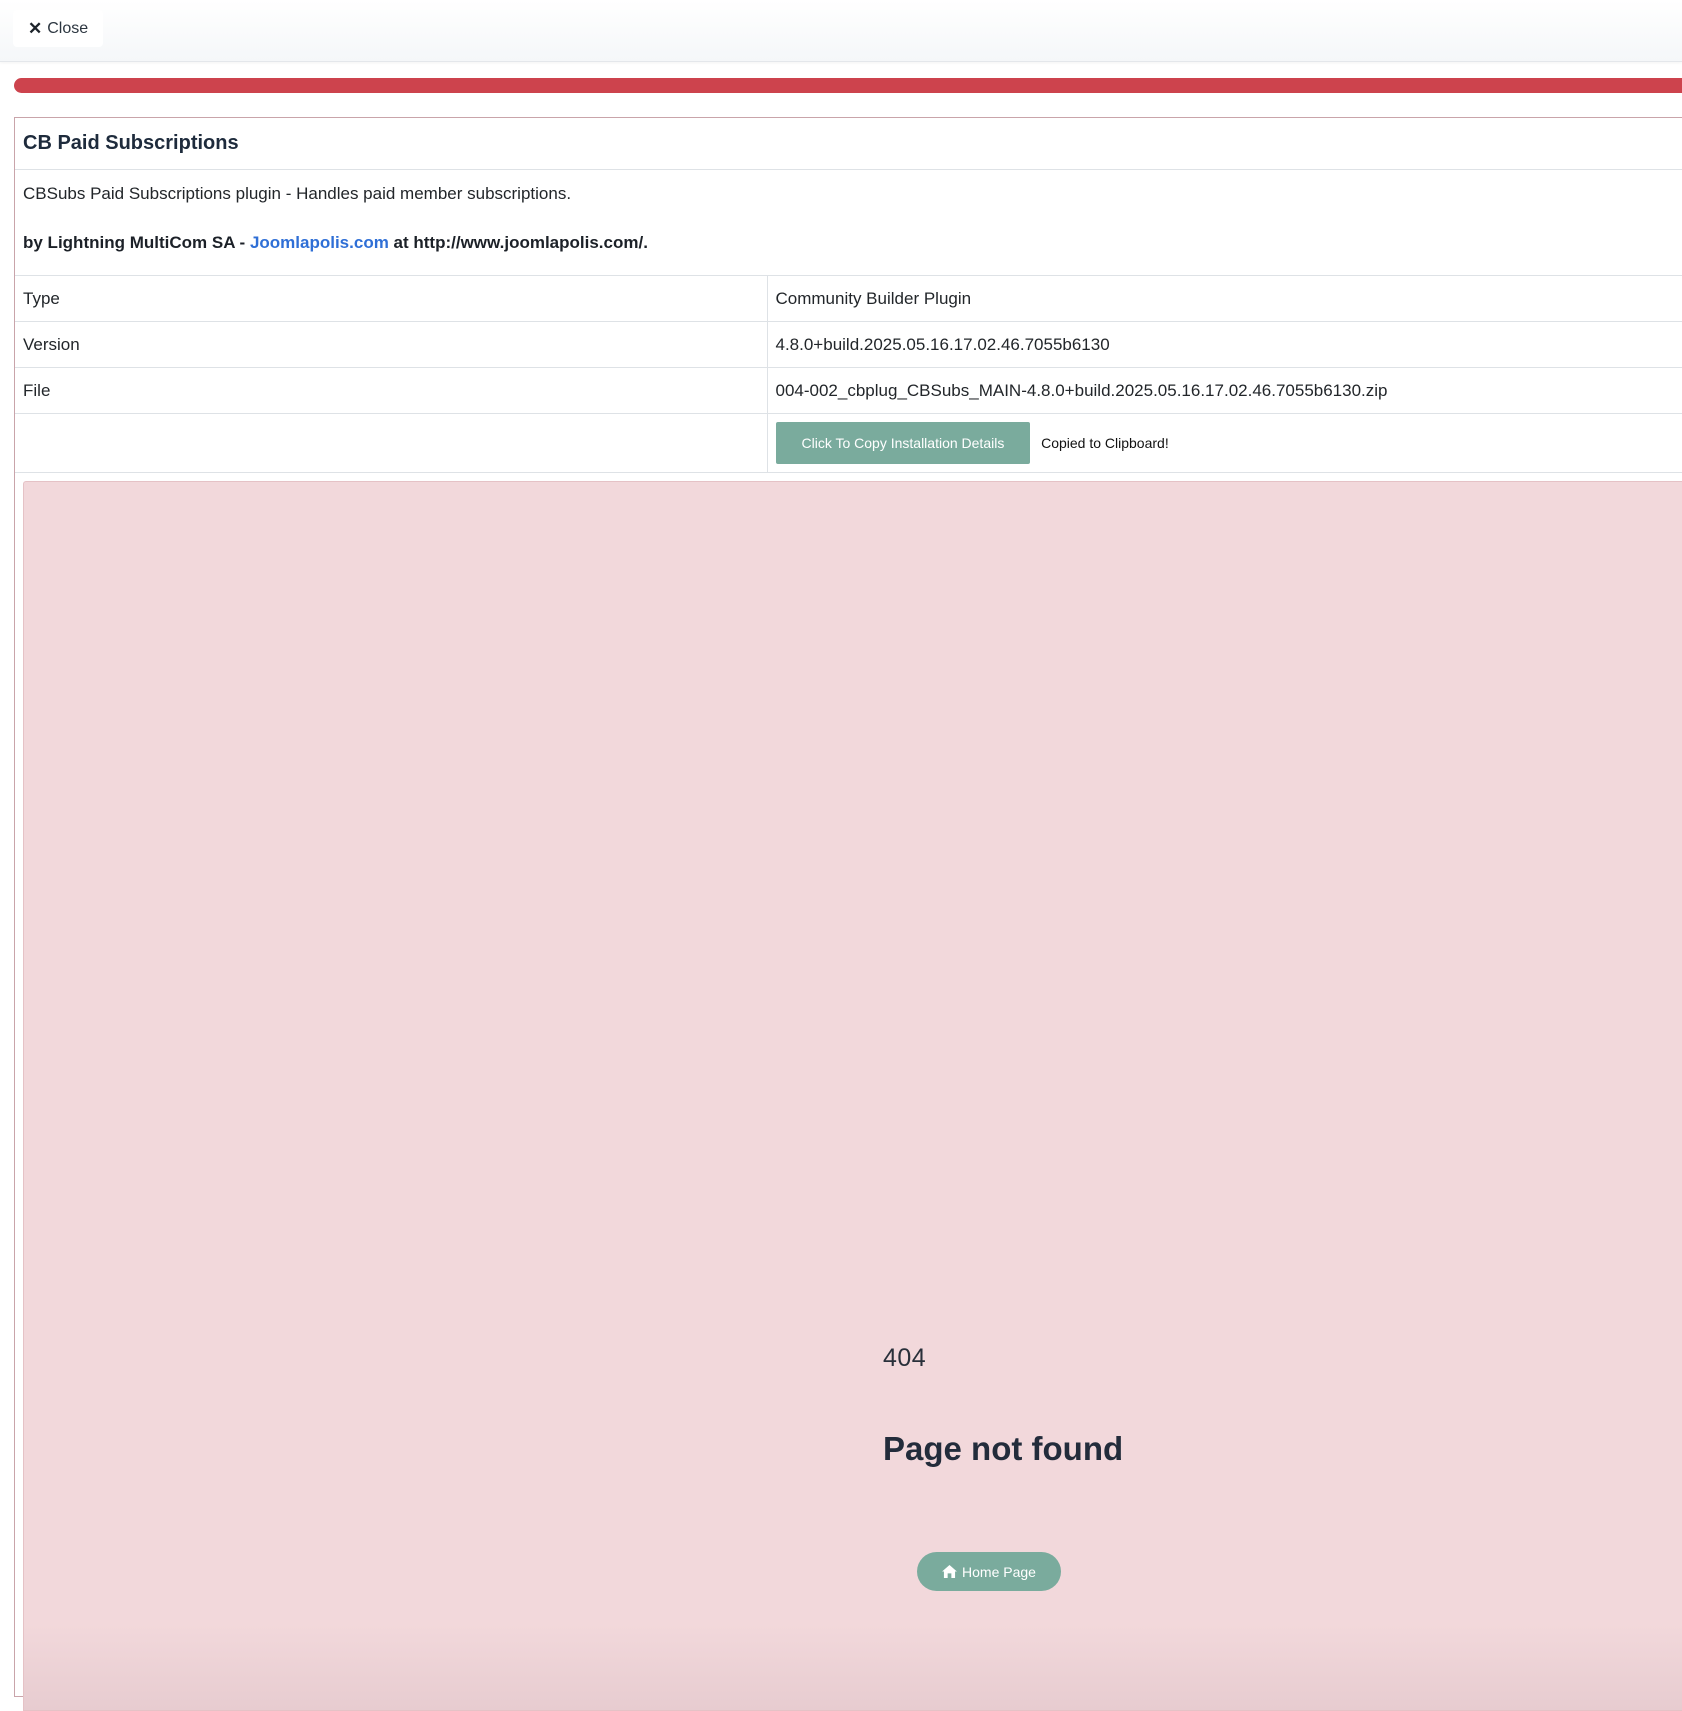 The width and height of the screenshot is (1682, 1711). I want to click on panel-header: CB Paid Subscriptions, so click(848, 144).